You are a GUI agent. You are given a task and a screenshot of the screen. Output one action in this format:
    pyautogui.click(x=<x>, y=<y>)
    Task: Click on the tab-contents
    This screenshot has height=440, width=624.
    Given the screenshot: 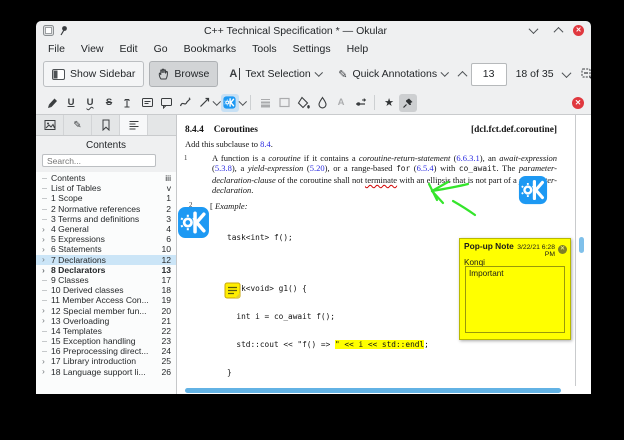 What is the action you would take?
    pyautogui.click(x=134, y=125)
    